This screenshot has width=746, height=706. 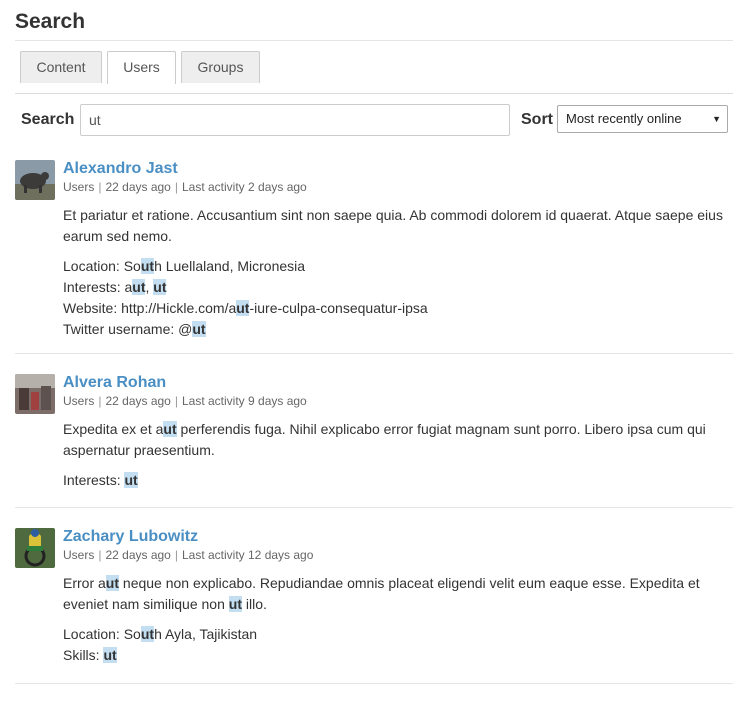 What do you see at coordinates (398, 480) in the screenshot?
I see `result-fields: Interests: ut` at bounding box center [398, 480].